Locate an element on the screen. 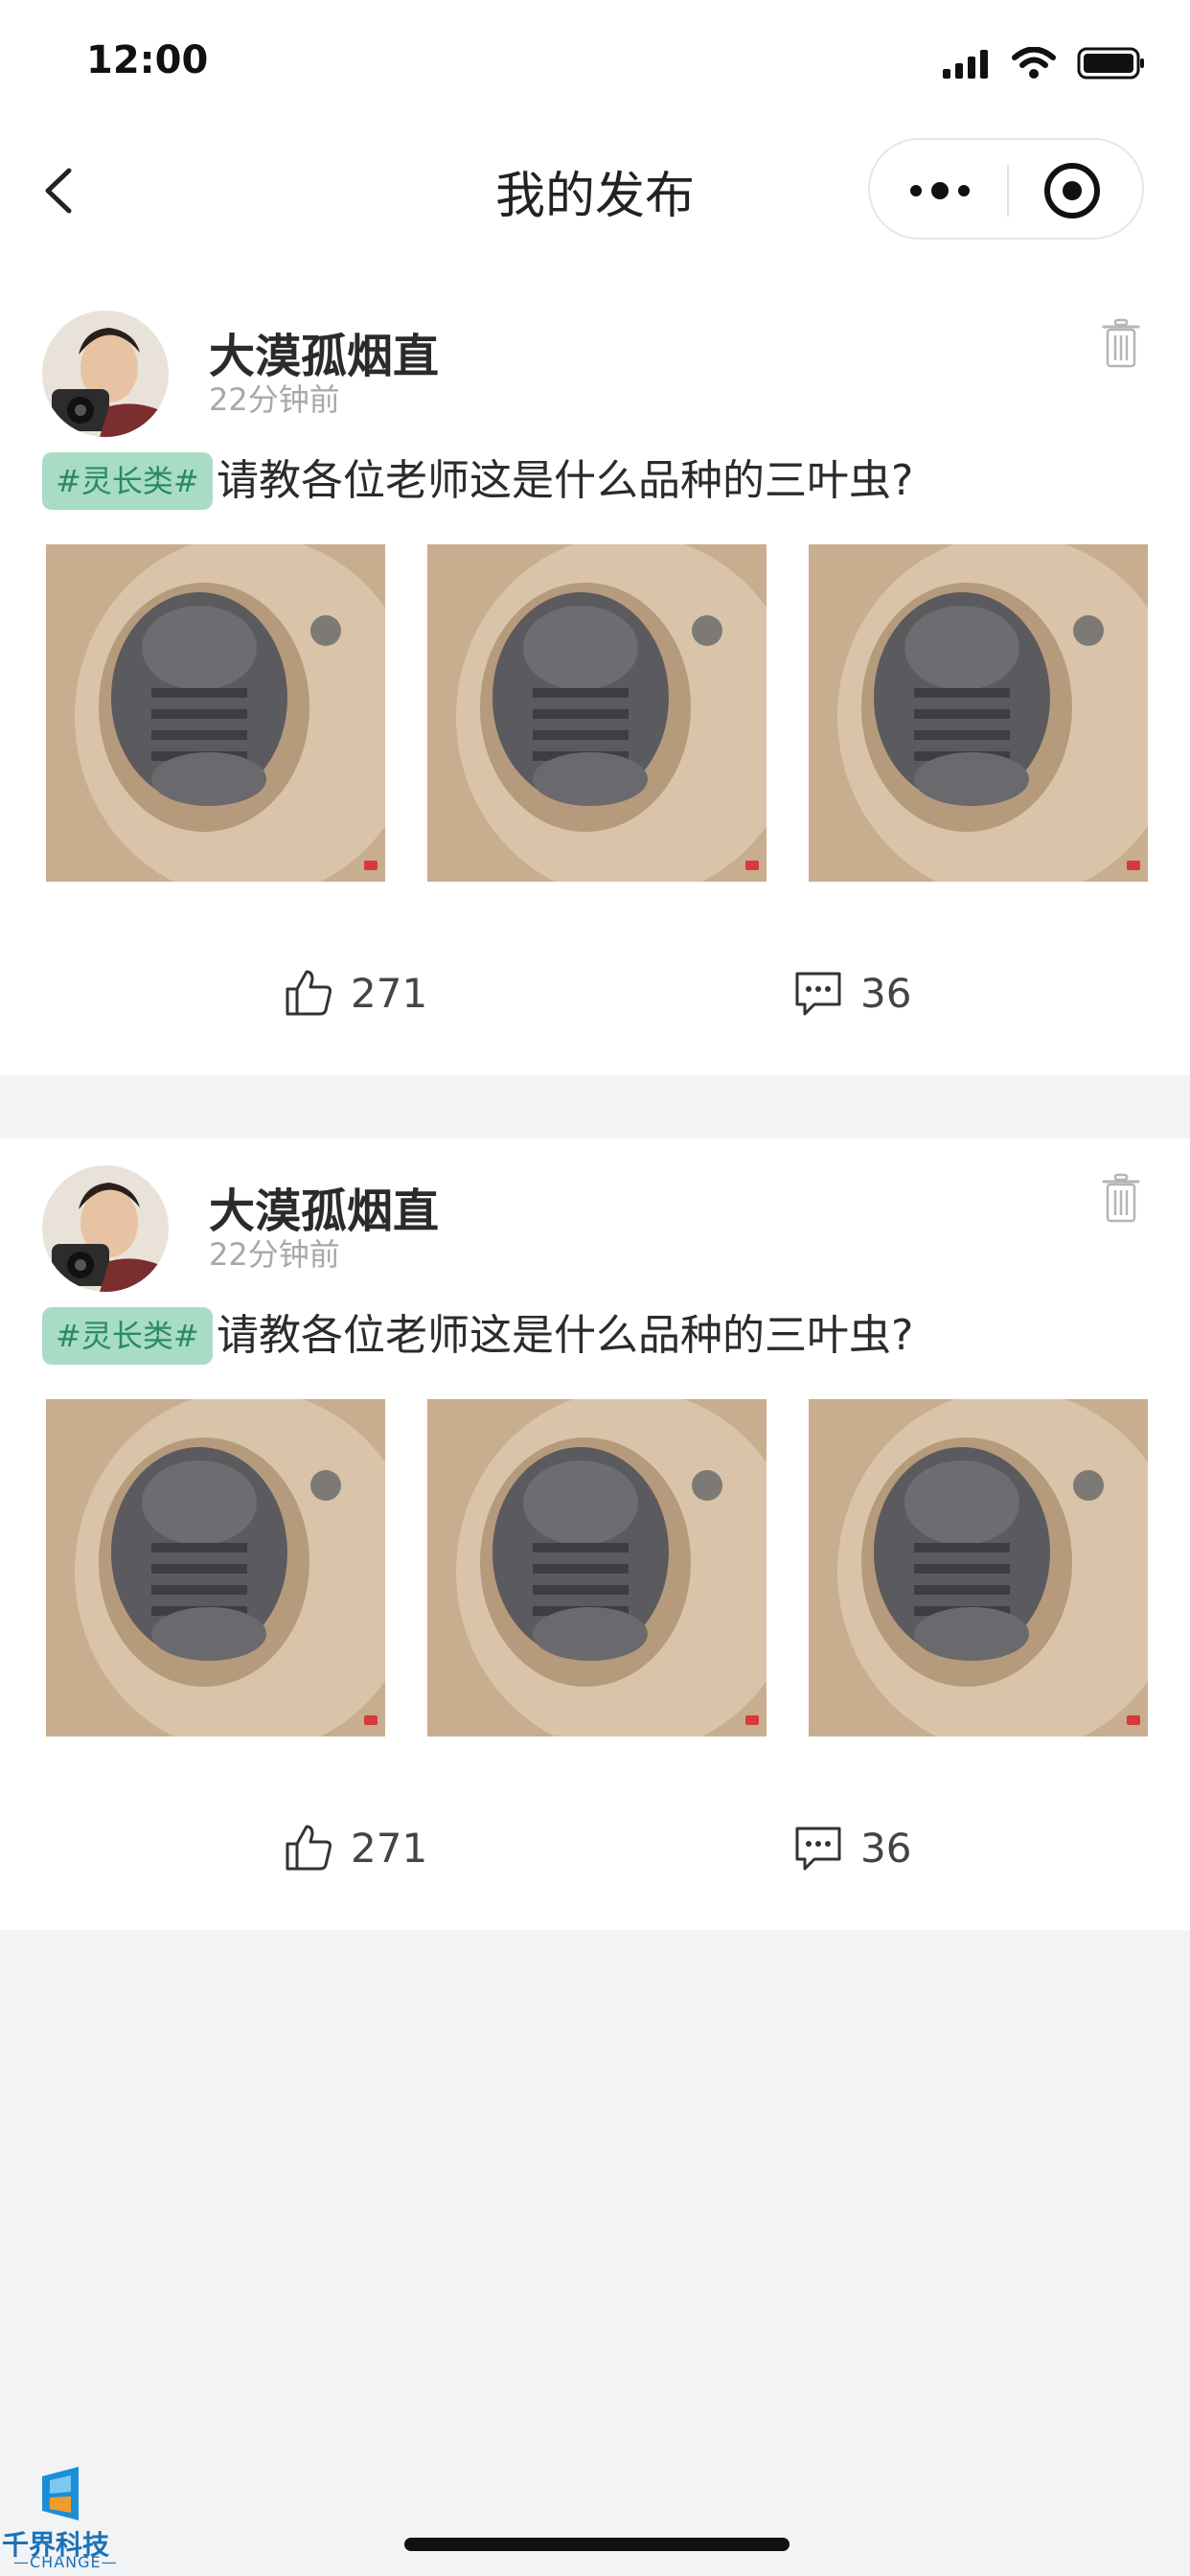 This screenshot has height=2576, width=1190. status-icons is located at coordinates (1044, 63).